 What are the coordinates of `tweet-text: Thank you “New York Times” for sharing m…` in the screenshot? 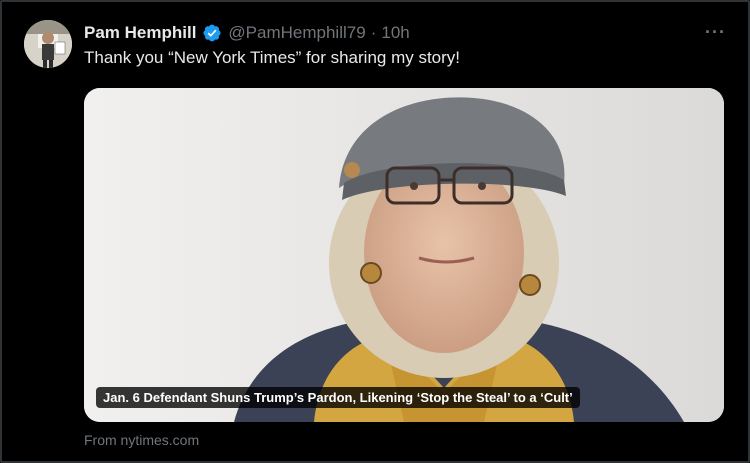 It's located at (272, 57).